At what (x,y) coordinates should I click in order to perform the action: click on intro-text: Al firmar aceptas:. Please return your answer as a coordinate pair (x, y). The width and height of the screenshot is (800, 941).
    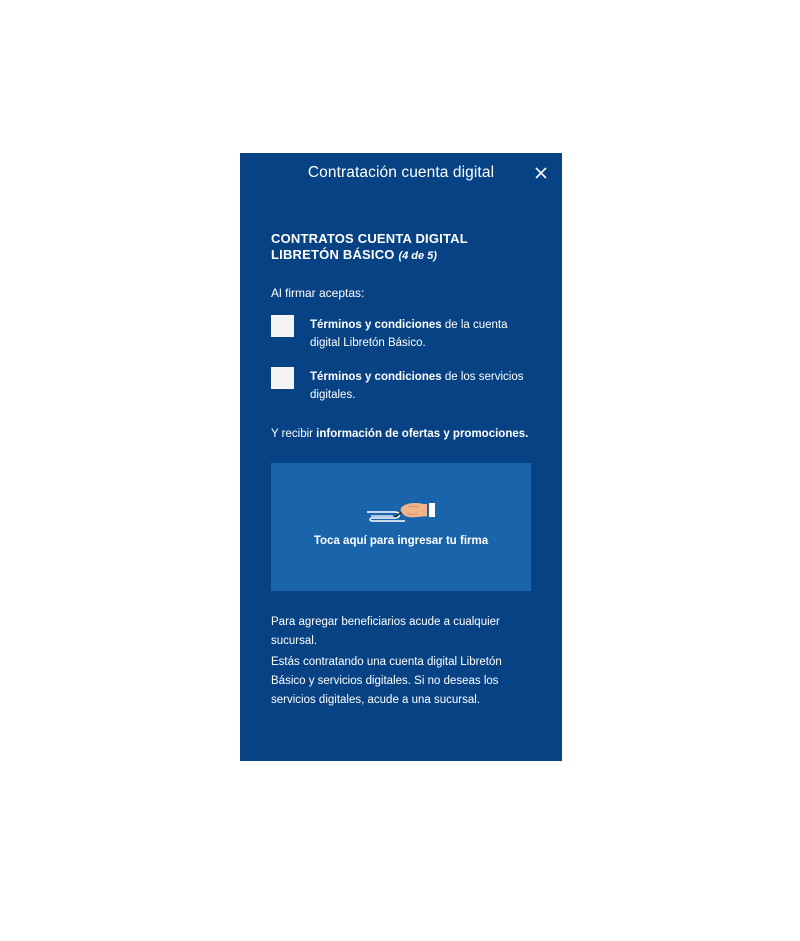
    Looking at the image, I should click on (318, 293).